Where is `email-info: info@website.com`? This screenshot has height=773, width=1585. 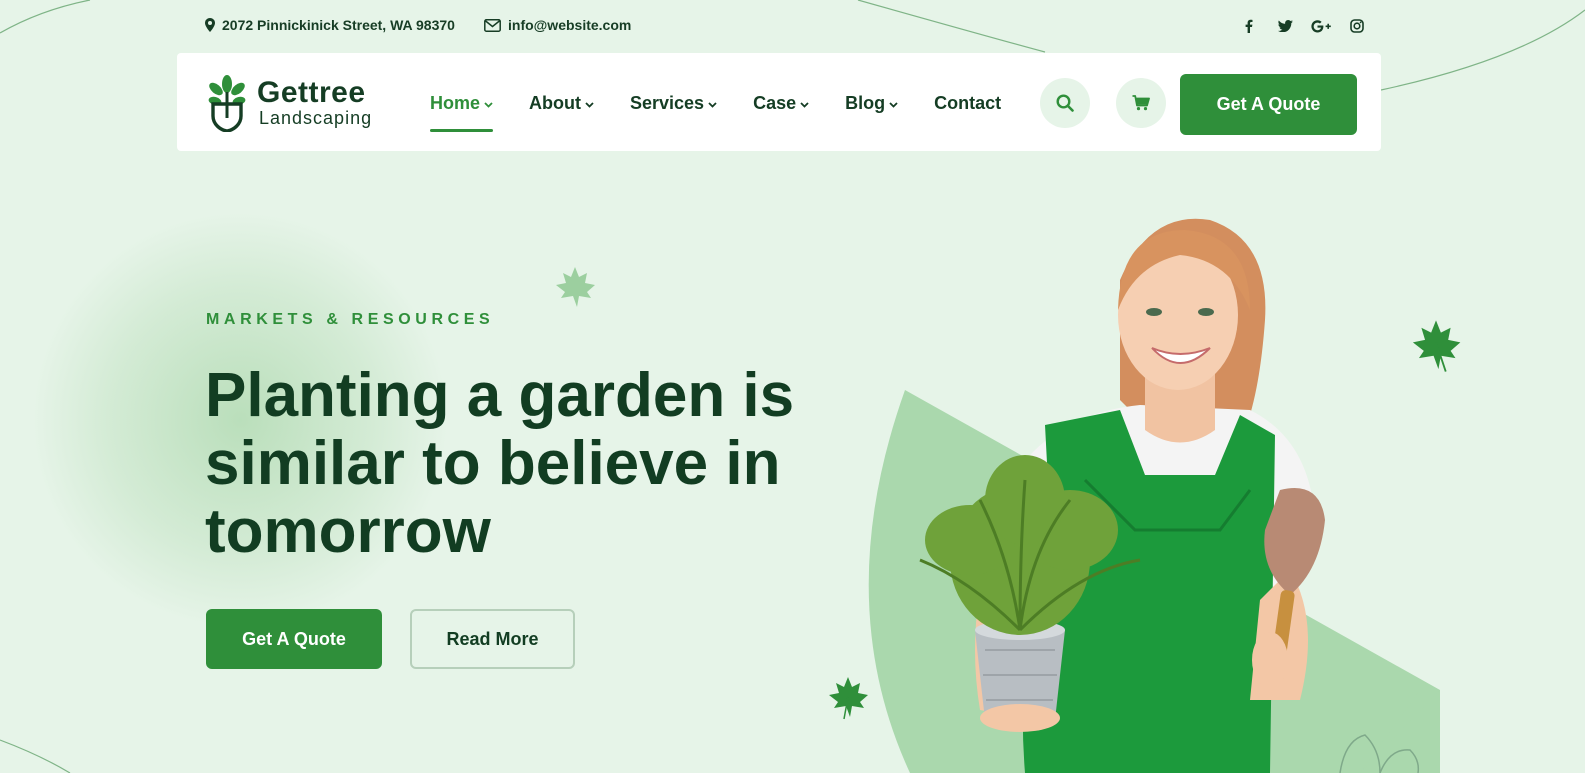 email-info: info@website.com is located at coordinates (557, 25).